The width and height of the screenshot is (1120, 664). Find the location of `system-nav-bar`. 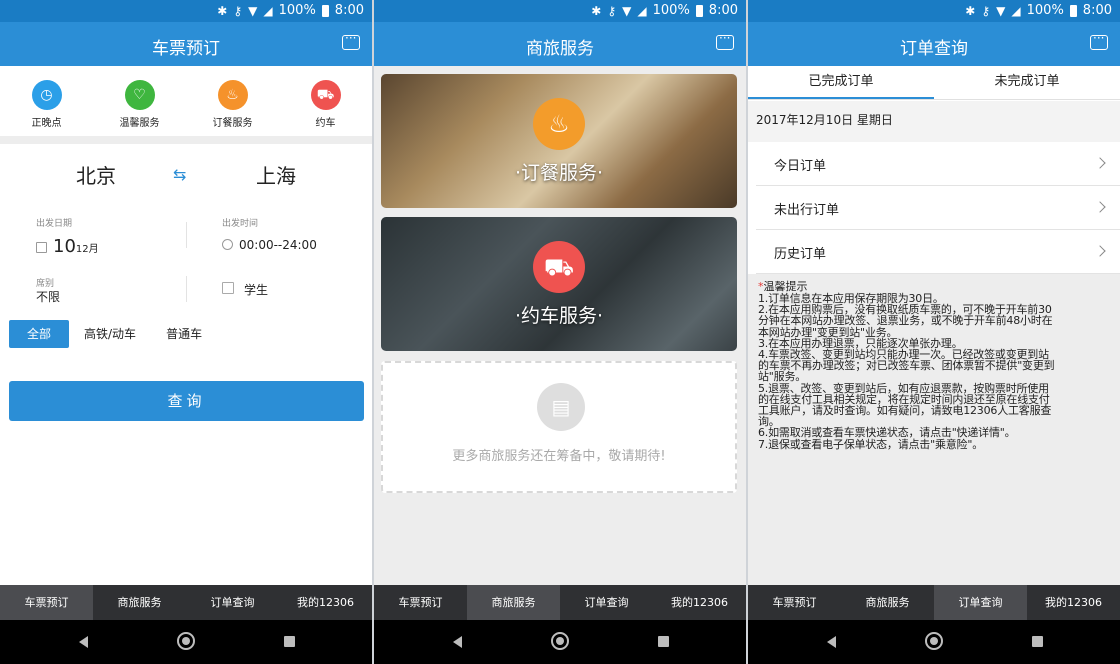

system-nav-bar is located at coordinates (560, 642).